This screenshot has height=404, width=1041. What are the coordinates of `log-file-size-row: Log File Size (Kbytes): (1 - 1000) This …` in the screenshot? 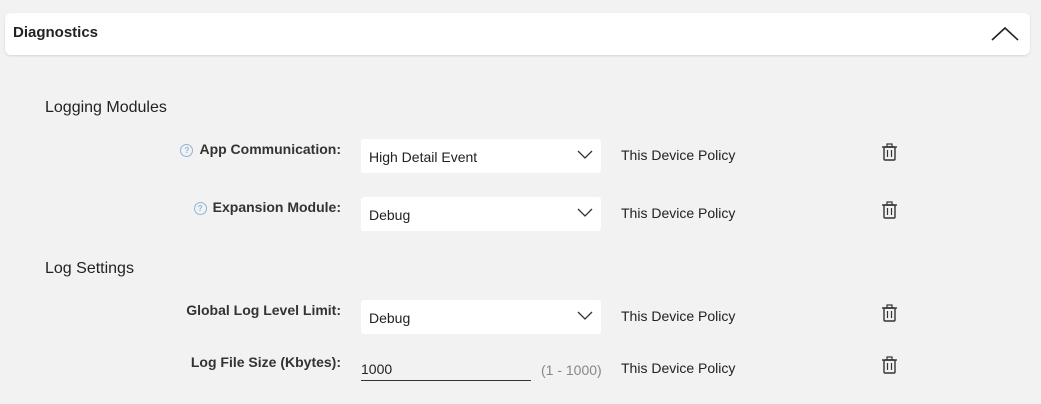 It's located at (520, 369).